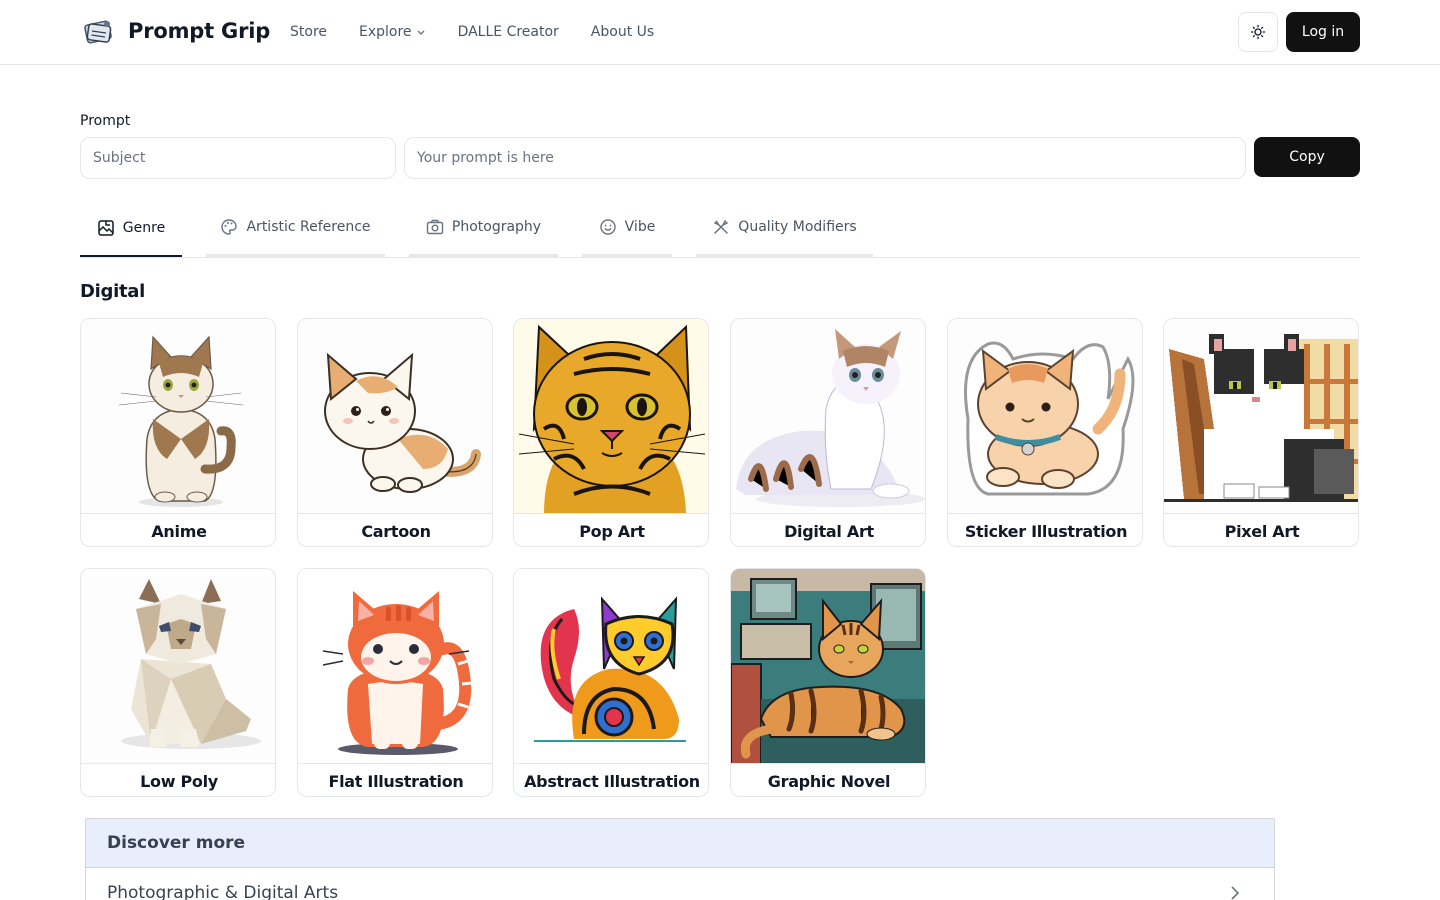 The width and height of the screenshot is (1440, 900). Describe the element at coordinates (680, 843) in the screenshot. I see `discover-more-title: Discover more` at that location.